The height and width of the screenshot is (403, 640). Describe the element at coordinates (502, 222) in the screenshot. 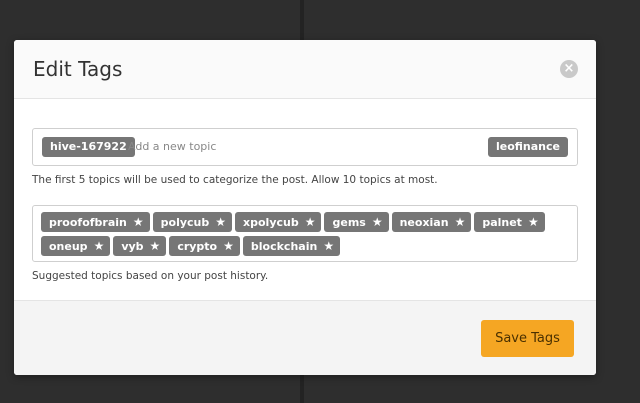

I see `topic-label: palnet` at that location.